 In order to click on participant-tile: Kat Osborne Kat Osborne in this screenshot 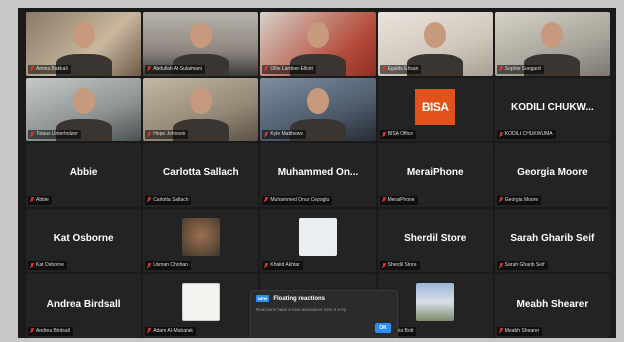, I will do `click(84, 240)`.